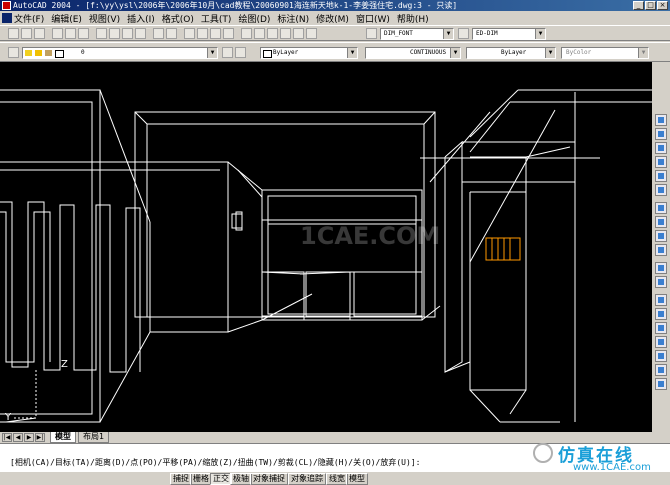 The height and width of the screenshot is (485, 670). What do you see at coordinates (39, 33) in the screenshot?
I see `save-icon` at bounding box center [39, 33].